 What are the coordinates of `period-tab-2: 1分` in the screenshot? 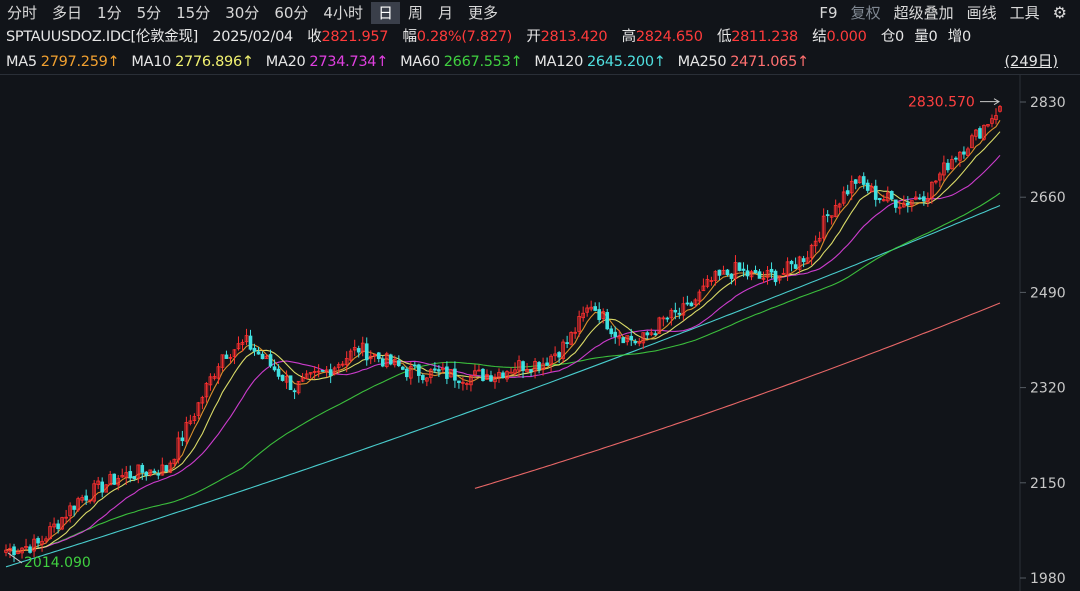 It's located at (109, 13).